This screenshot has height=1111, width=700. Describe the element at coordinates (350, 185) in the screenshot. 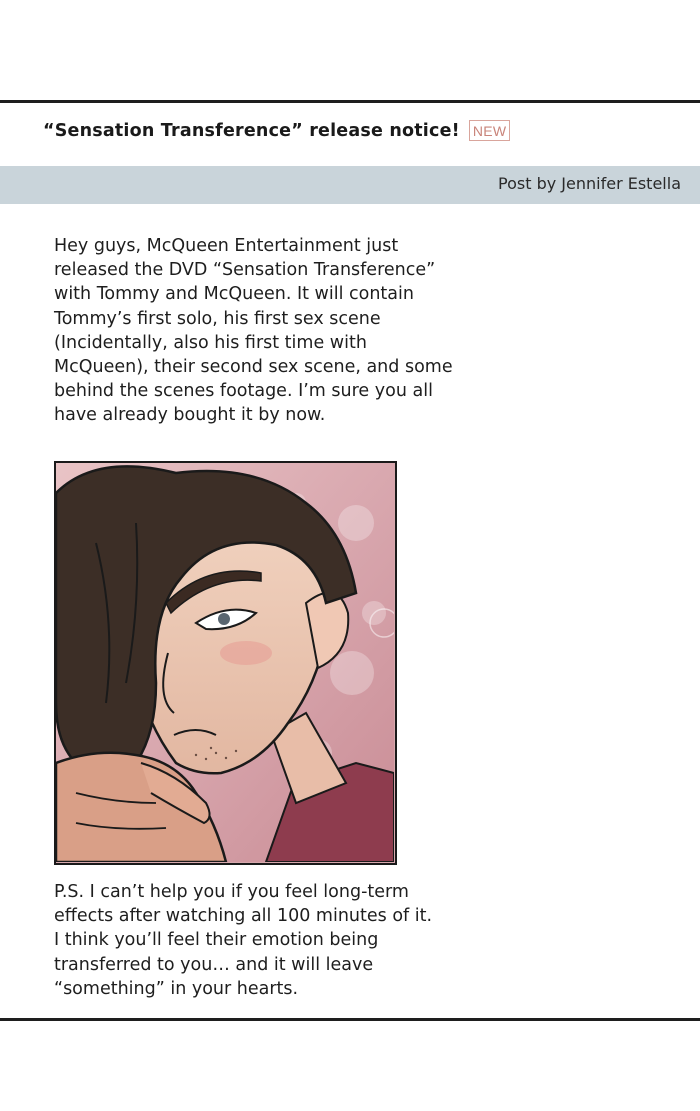

I see `author-bar: Post by Jennifer Estella` at that location.